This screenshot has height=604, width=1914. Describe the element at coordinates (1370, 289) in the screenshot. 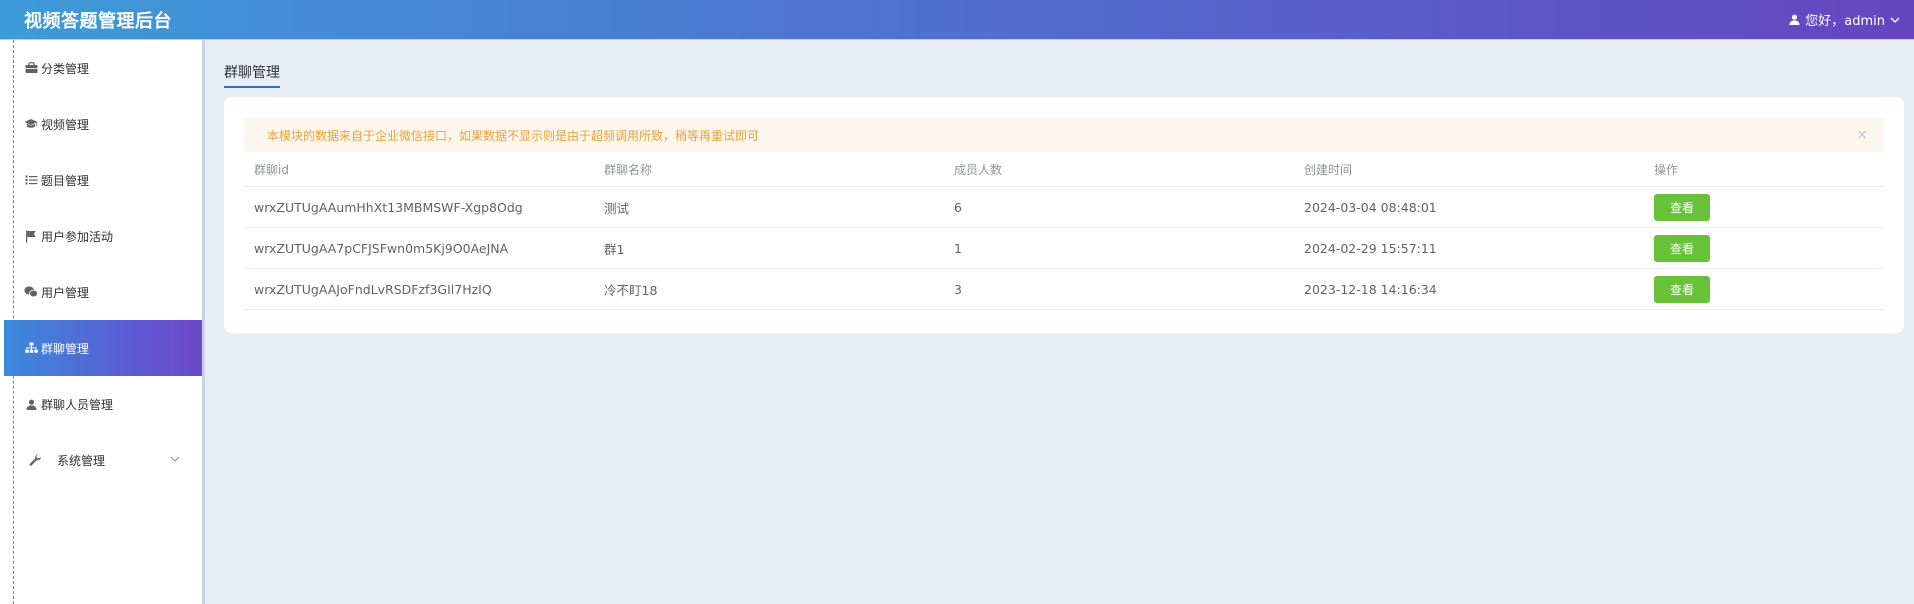

I see `cell-created: 2023-12-18 14:16:34` at that location.